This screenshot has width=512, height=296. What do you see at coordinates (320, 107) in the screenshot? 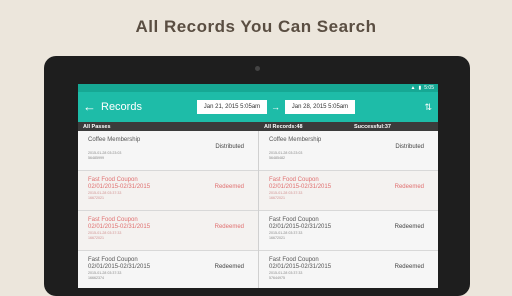
I see `end-date-picker: Jan 28, 2015 5:05am` at bounding box center [320, 107].